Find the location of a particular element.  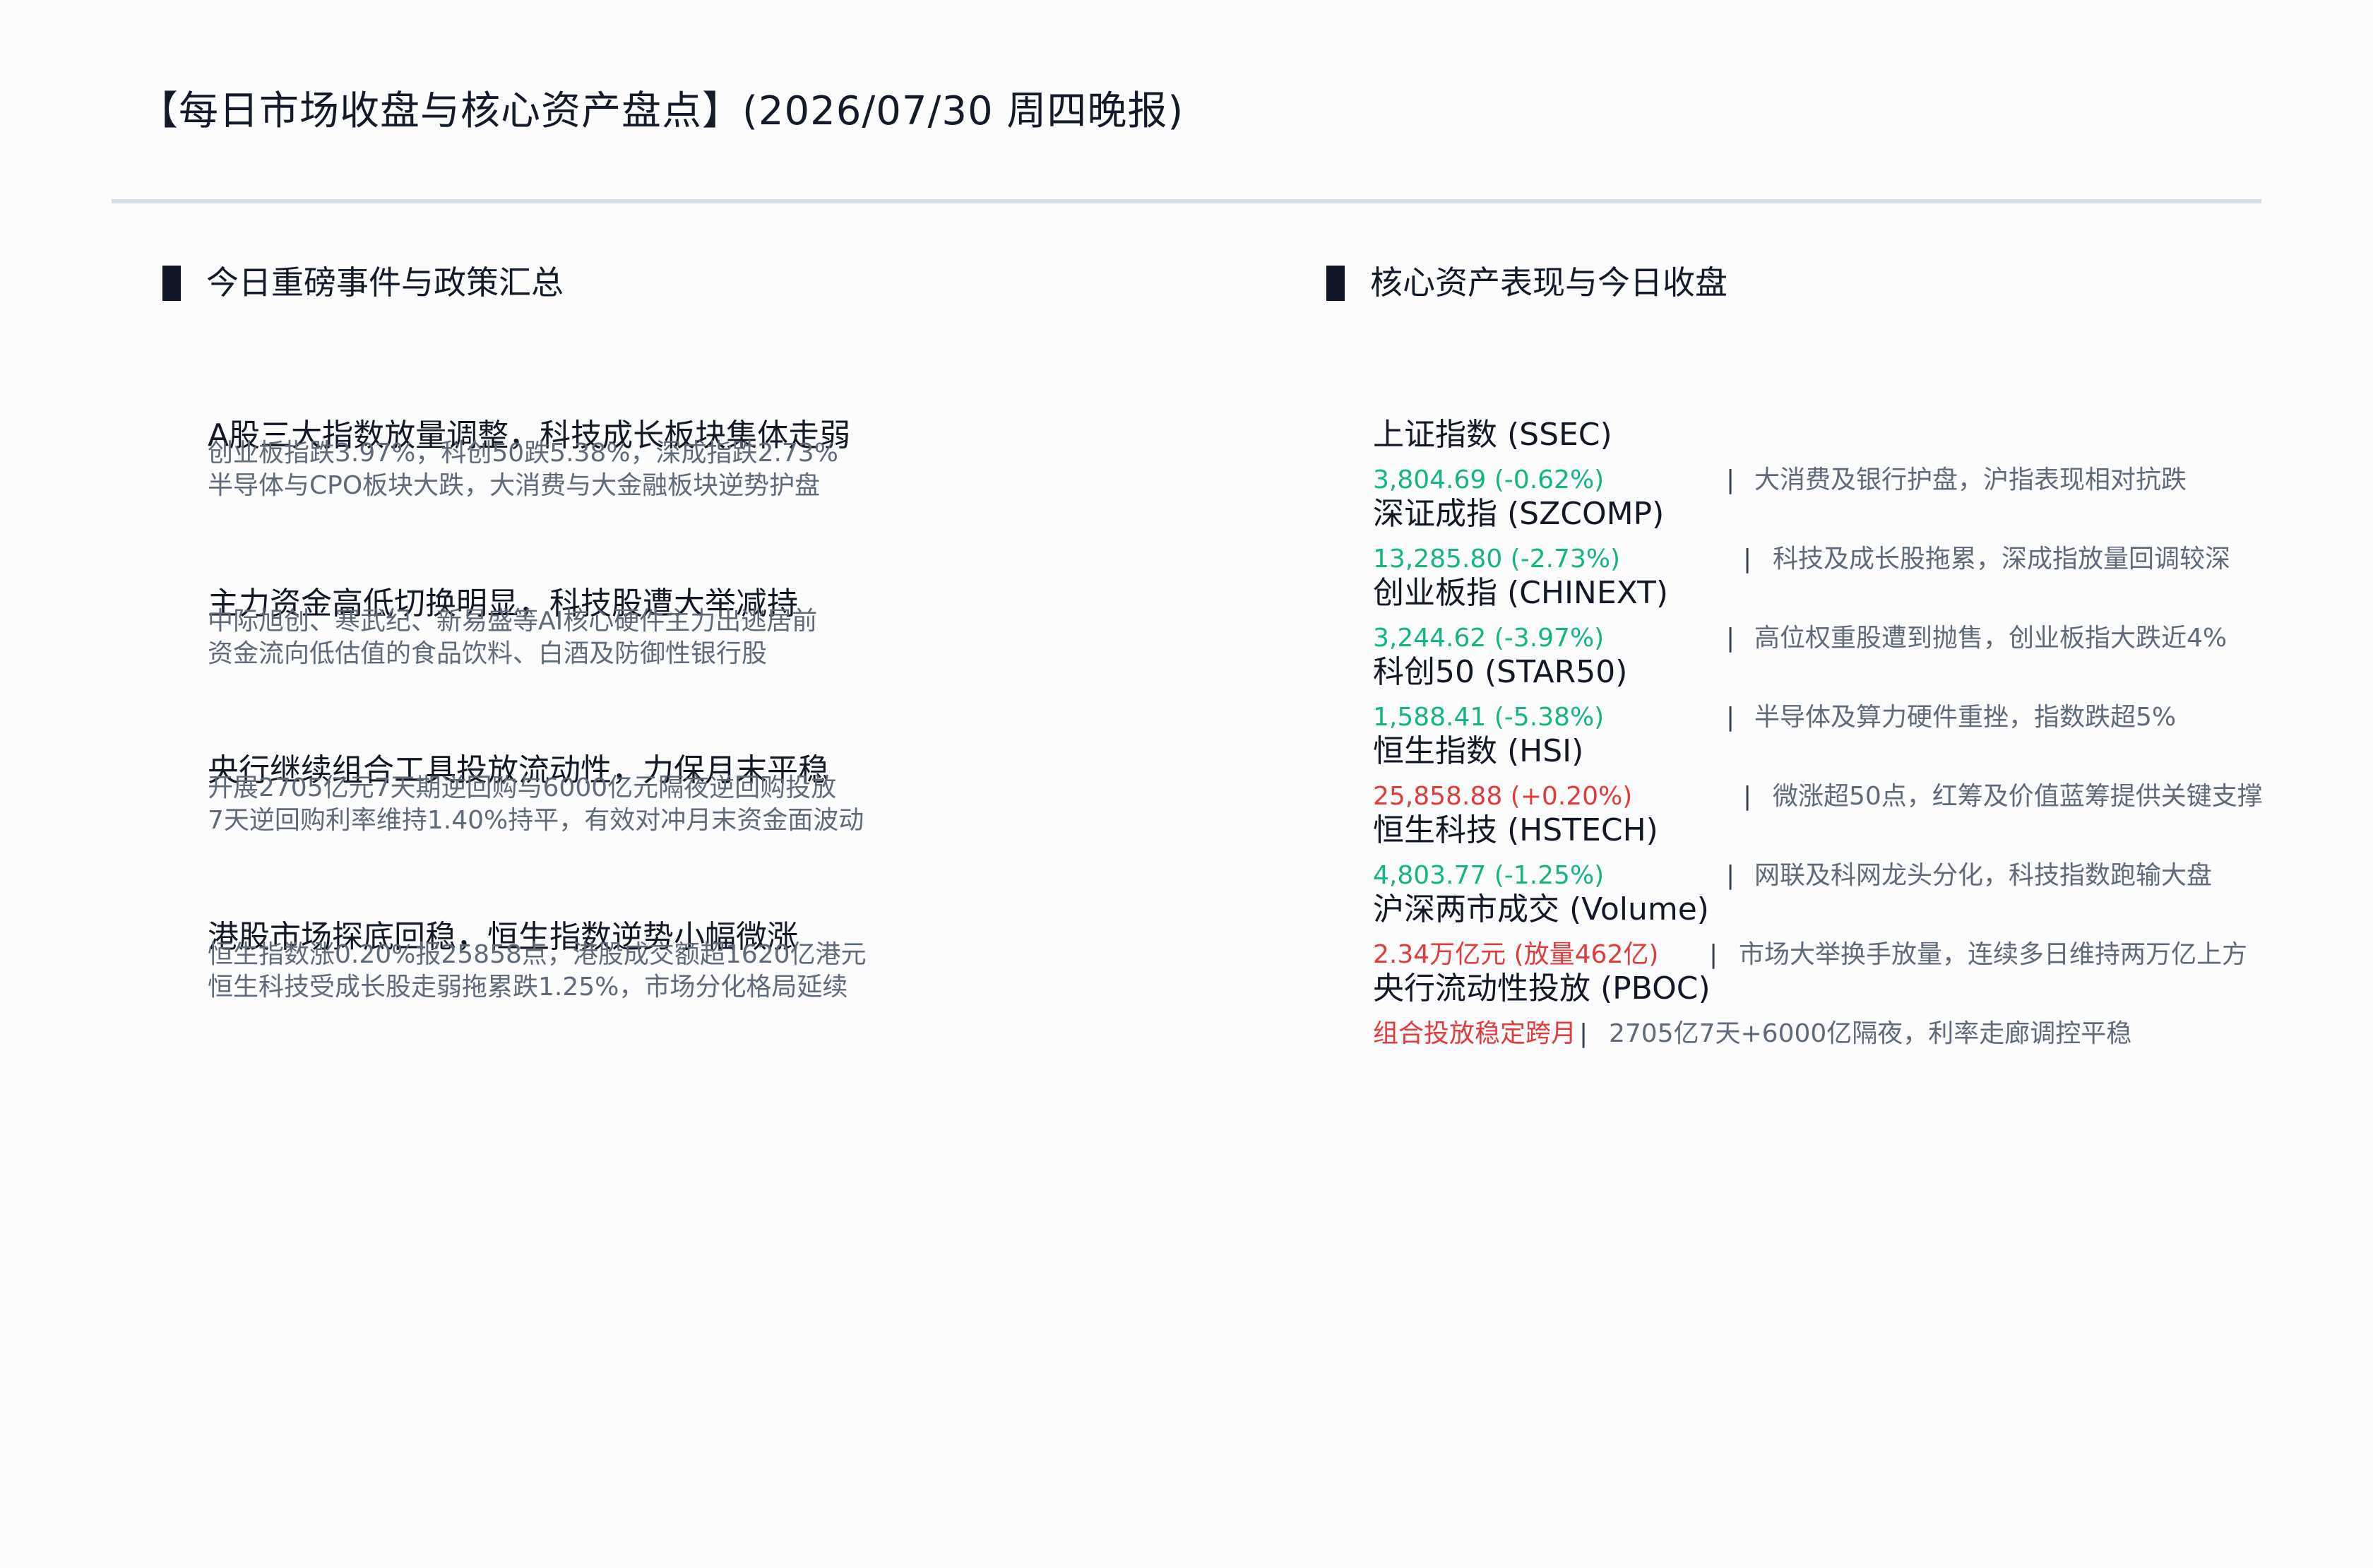

asset-note: 2705亿7天+6000亿隔夜，利率走廊调控平稳 is located at coordinates (1871, 1033).